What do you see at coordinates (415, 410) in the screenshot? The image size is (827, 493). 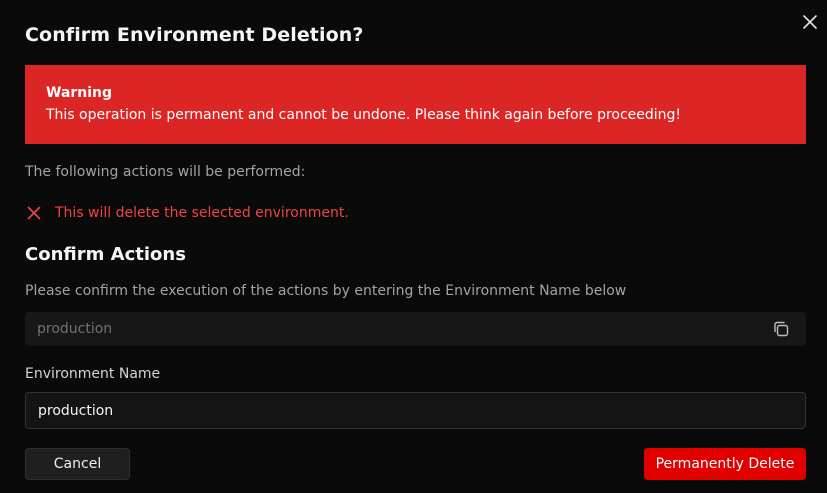 I see `environment-name-input` at bounding box center [415, 410].